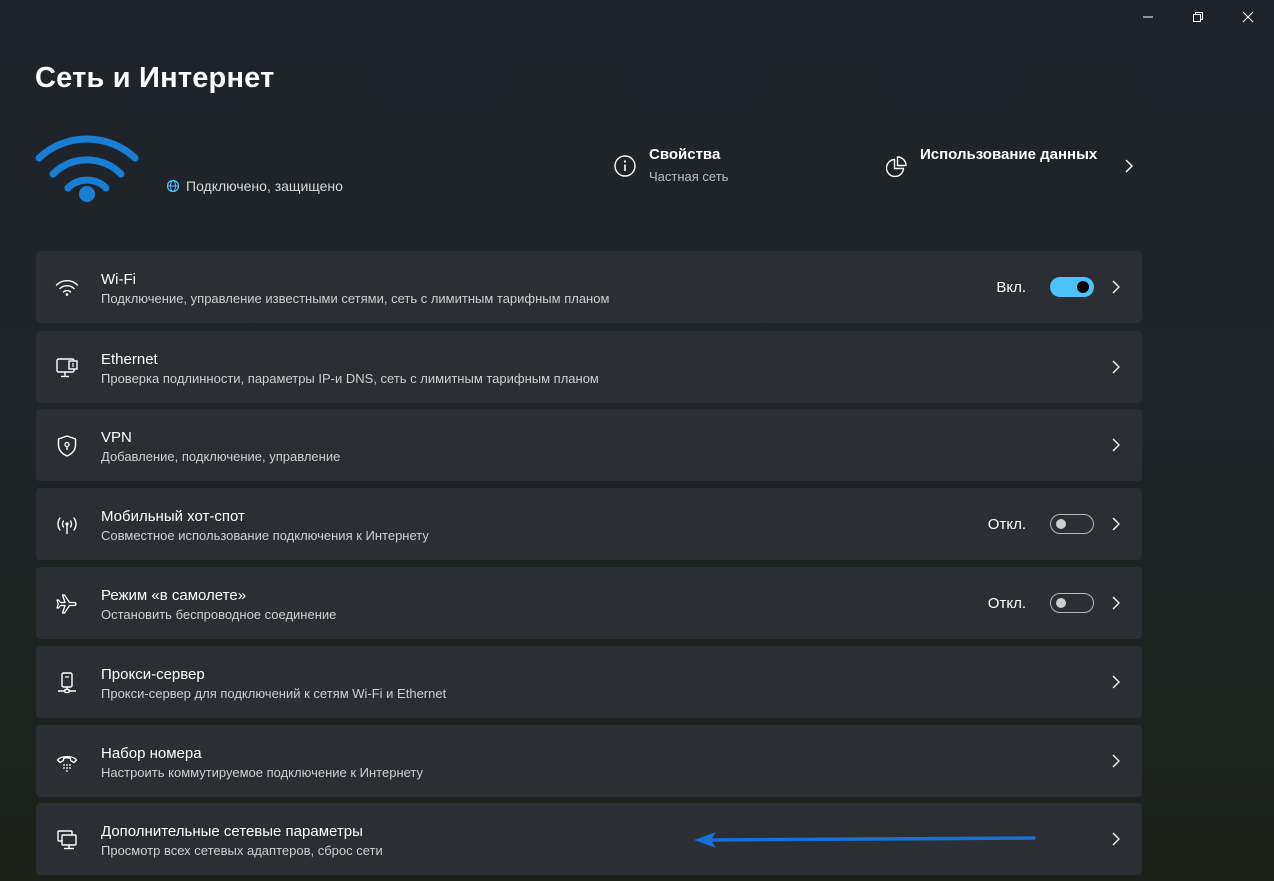  Describe the element at coordinates (685, 154) in the screenshot. I see `properties-title: Свойства` at that location.